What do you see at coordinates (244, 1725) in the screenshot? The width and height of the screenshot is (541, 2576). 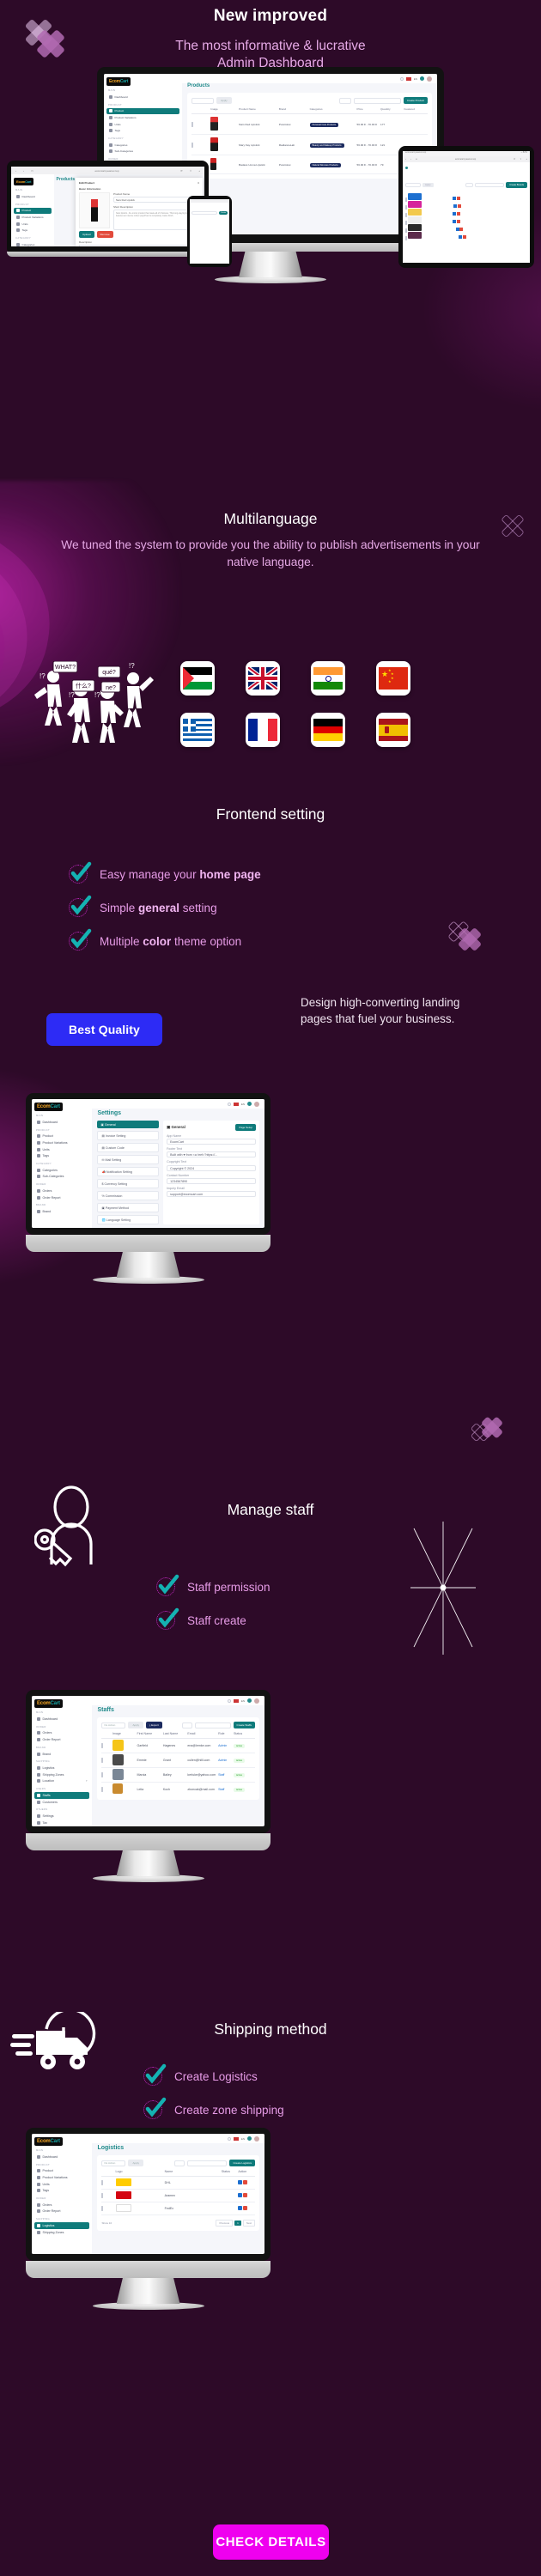 I see `create-staffs-button: Create Staffs` at bounding box center [244, 1725].